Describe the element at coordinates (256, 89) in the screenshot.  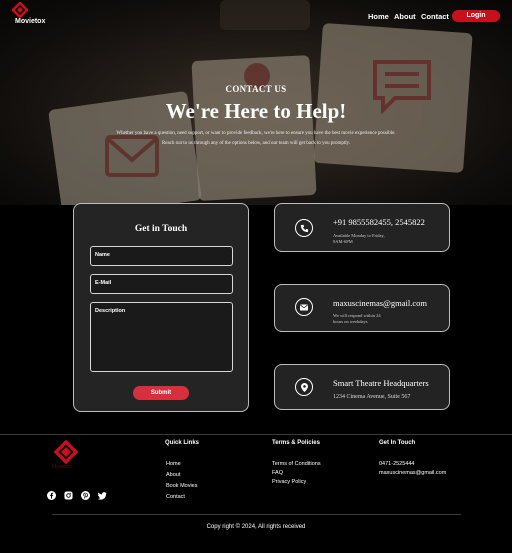
I see `hero-eyebrow: CONTACT US` at that location.